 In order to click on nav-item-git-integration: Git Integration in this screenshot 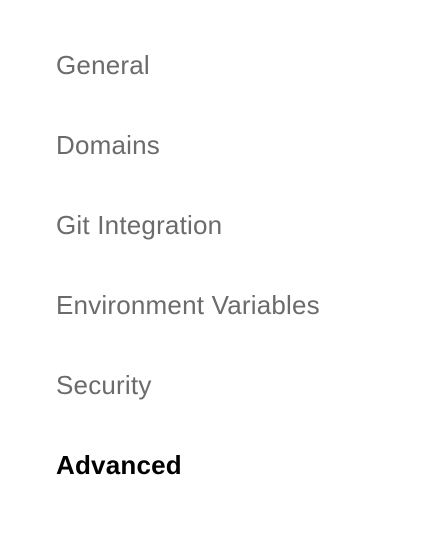, I will do `click(188, 225)`.